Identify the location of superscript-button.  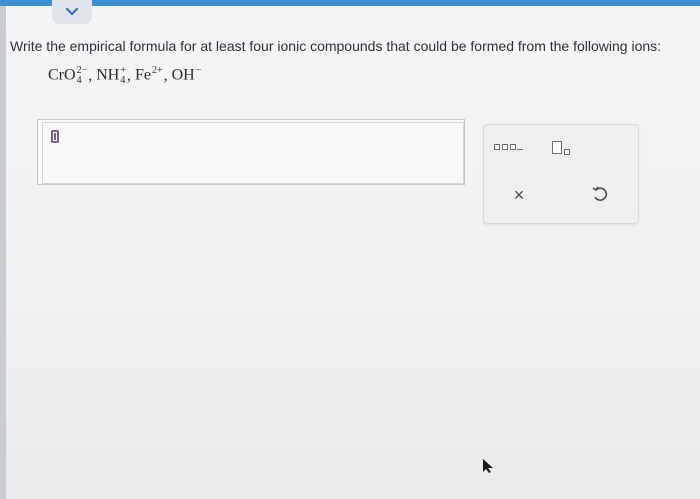
(565, 149).